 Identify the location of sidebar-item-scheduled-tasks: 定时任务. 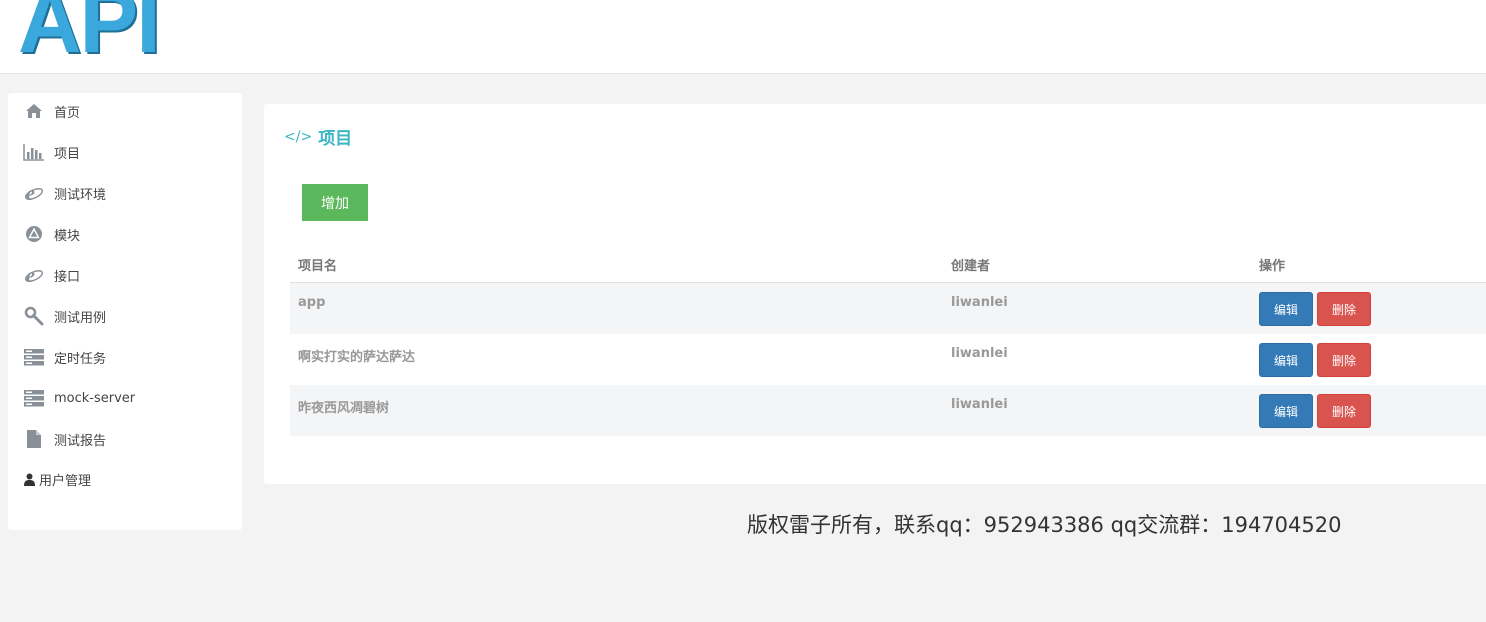
(64, 357).